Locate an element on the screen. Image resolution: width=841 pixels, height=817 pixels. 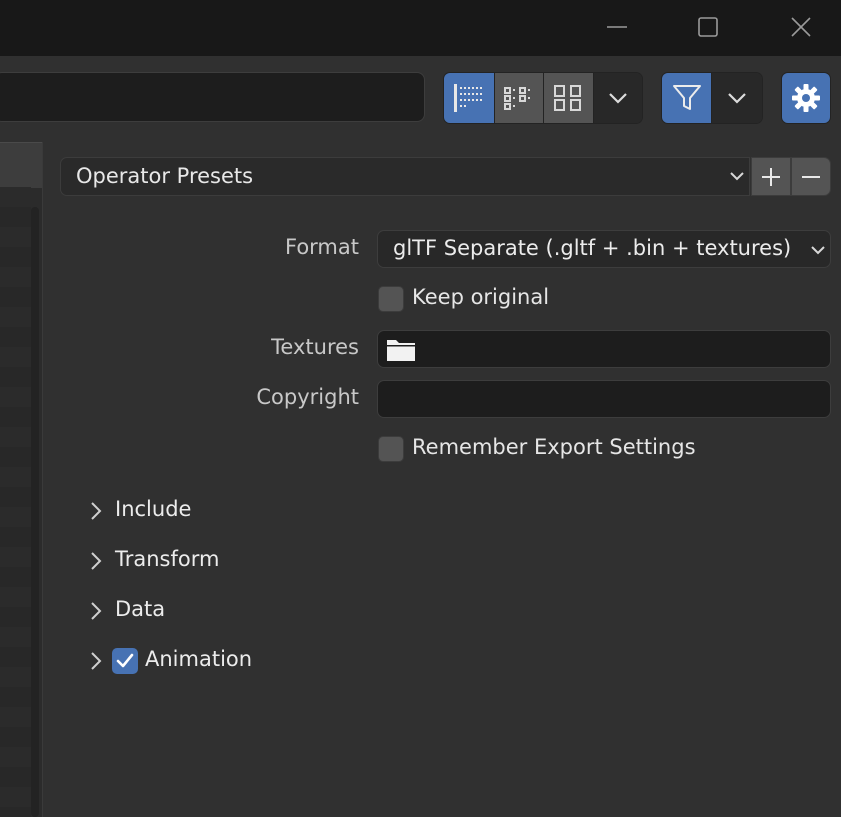
animation-checkbox is located at coordinates (125, 661).